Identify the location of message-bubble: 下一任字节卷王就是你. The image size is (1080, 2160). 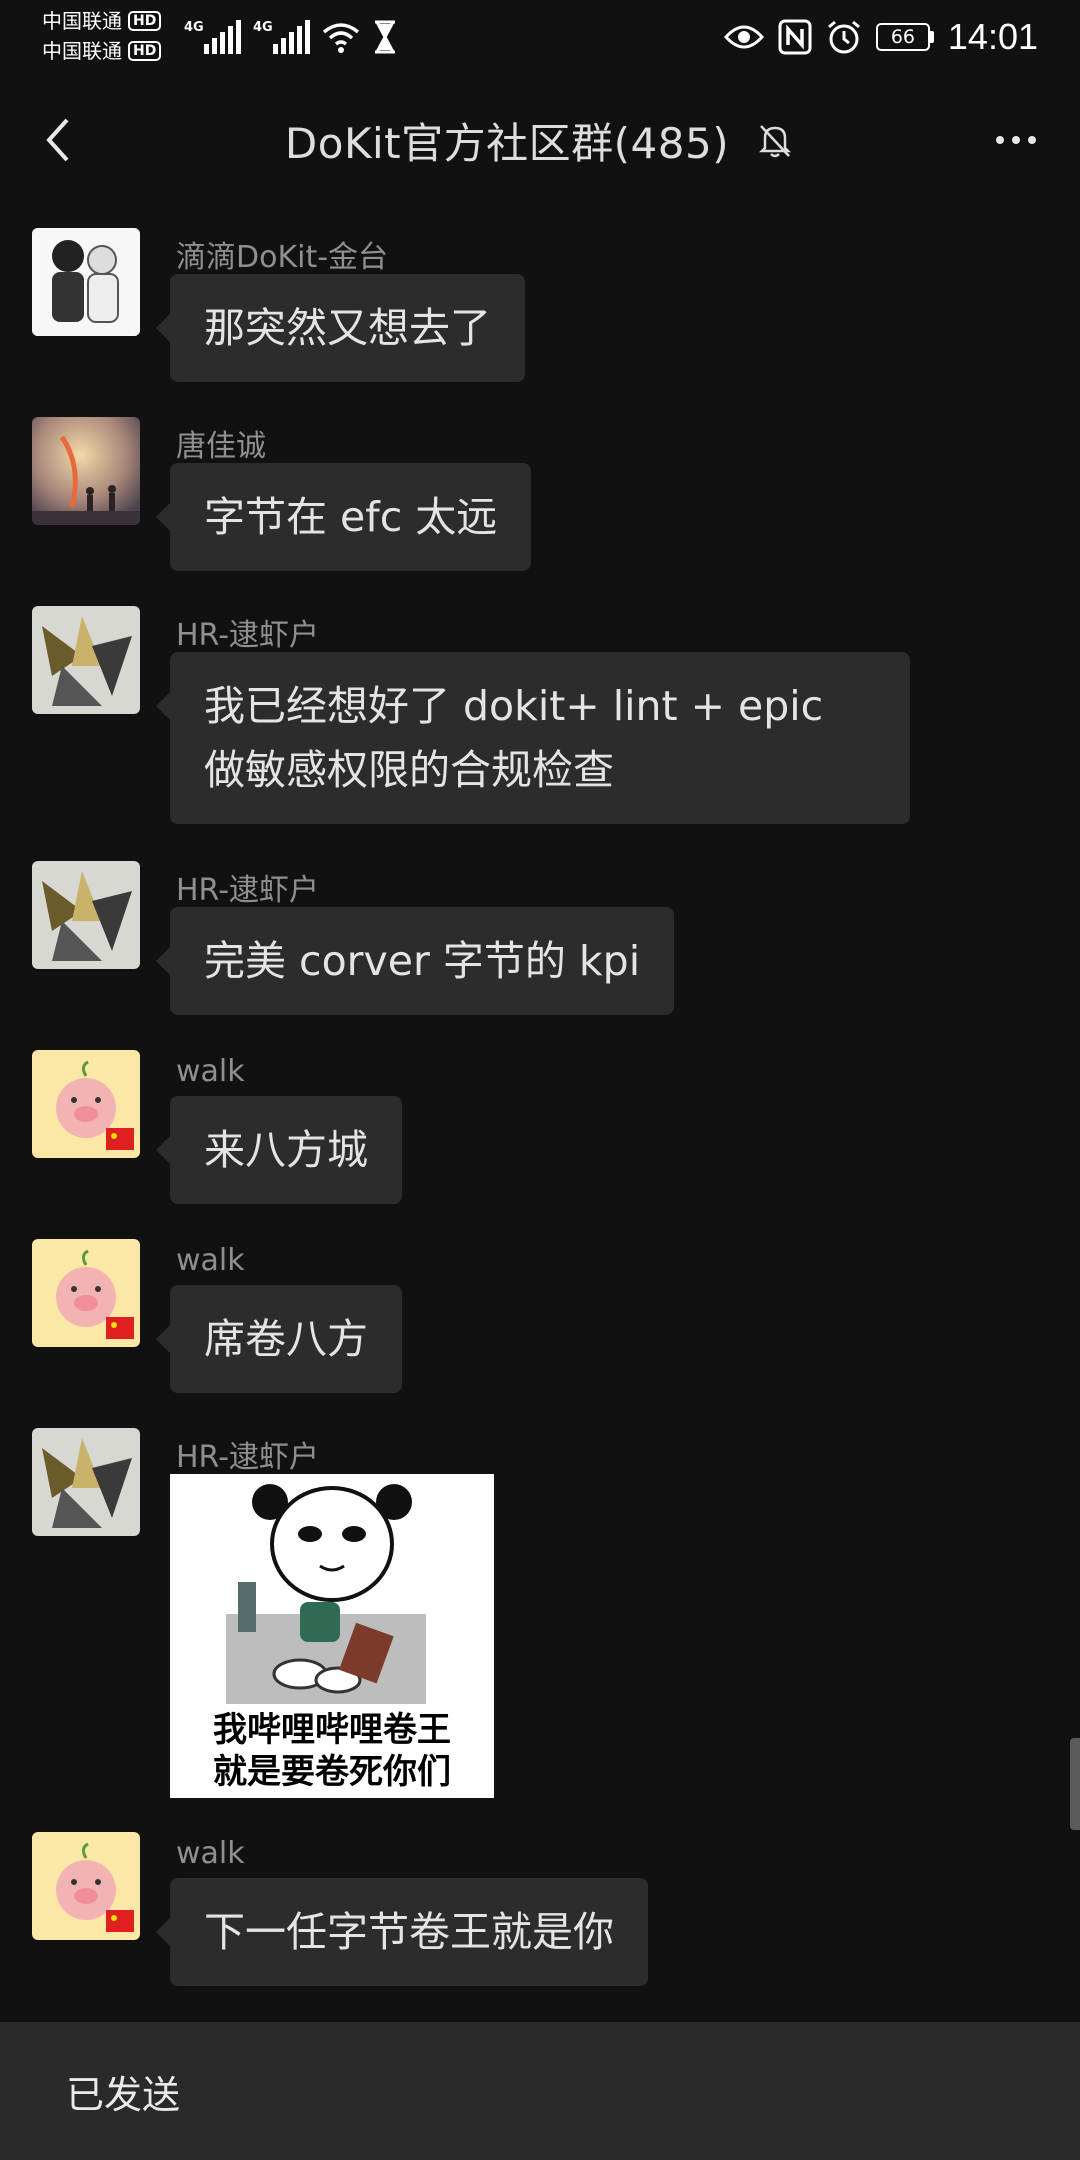
(402, 1932).